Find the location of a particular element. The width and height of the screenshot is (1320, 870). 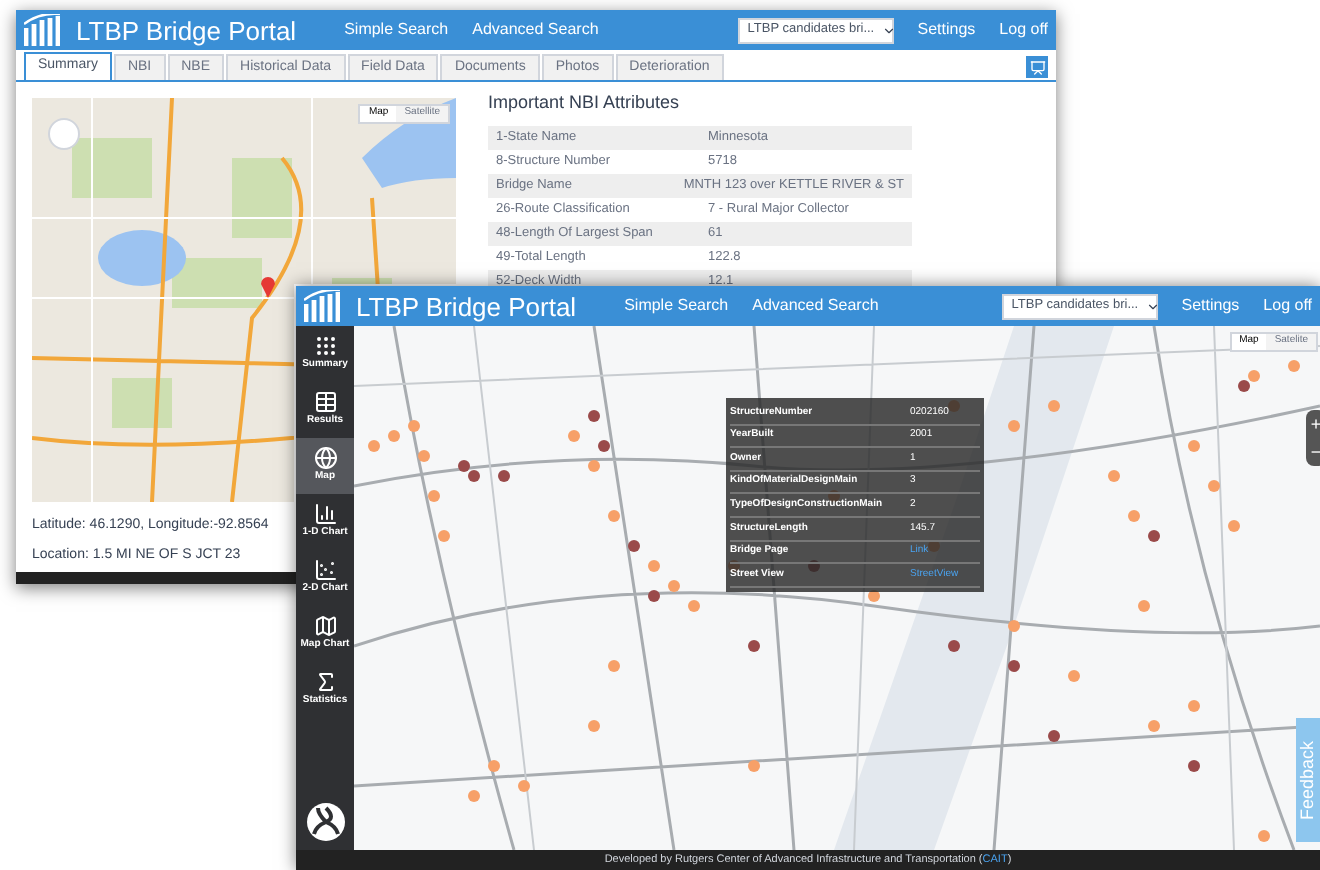

chart-icon is located at coordinates (1037, 67).